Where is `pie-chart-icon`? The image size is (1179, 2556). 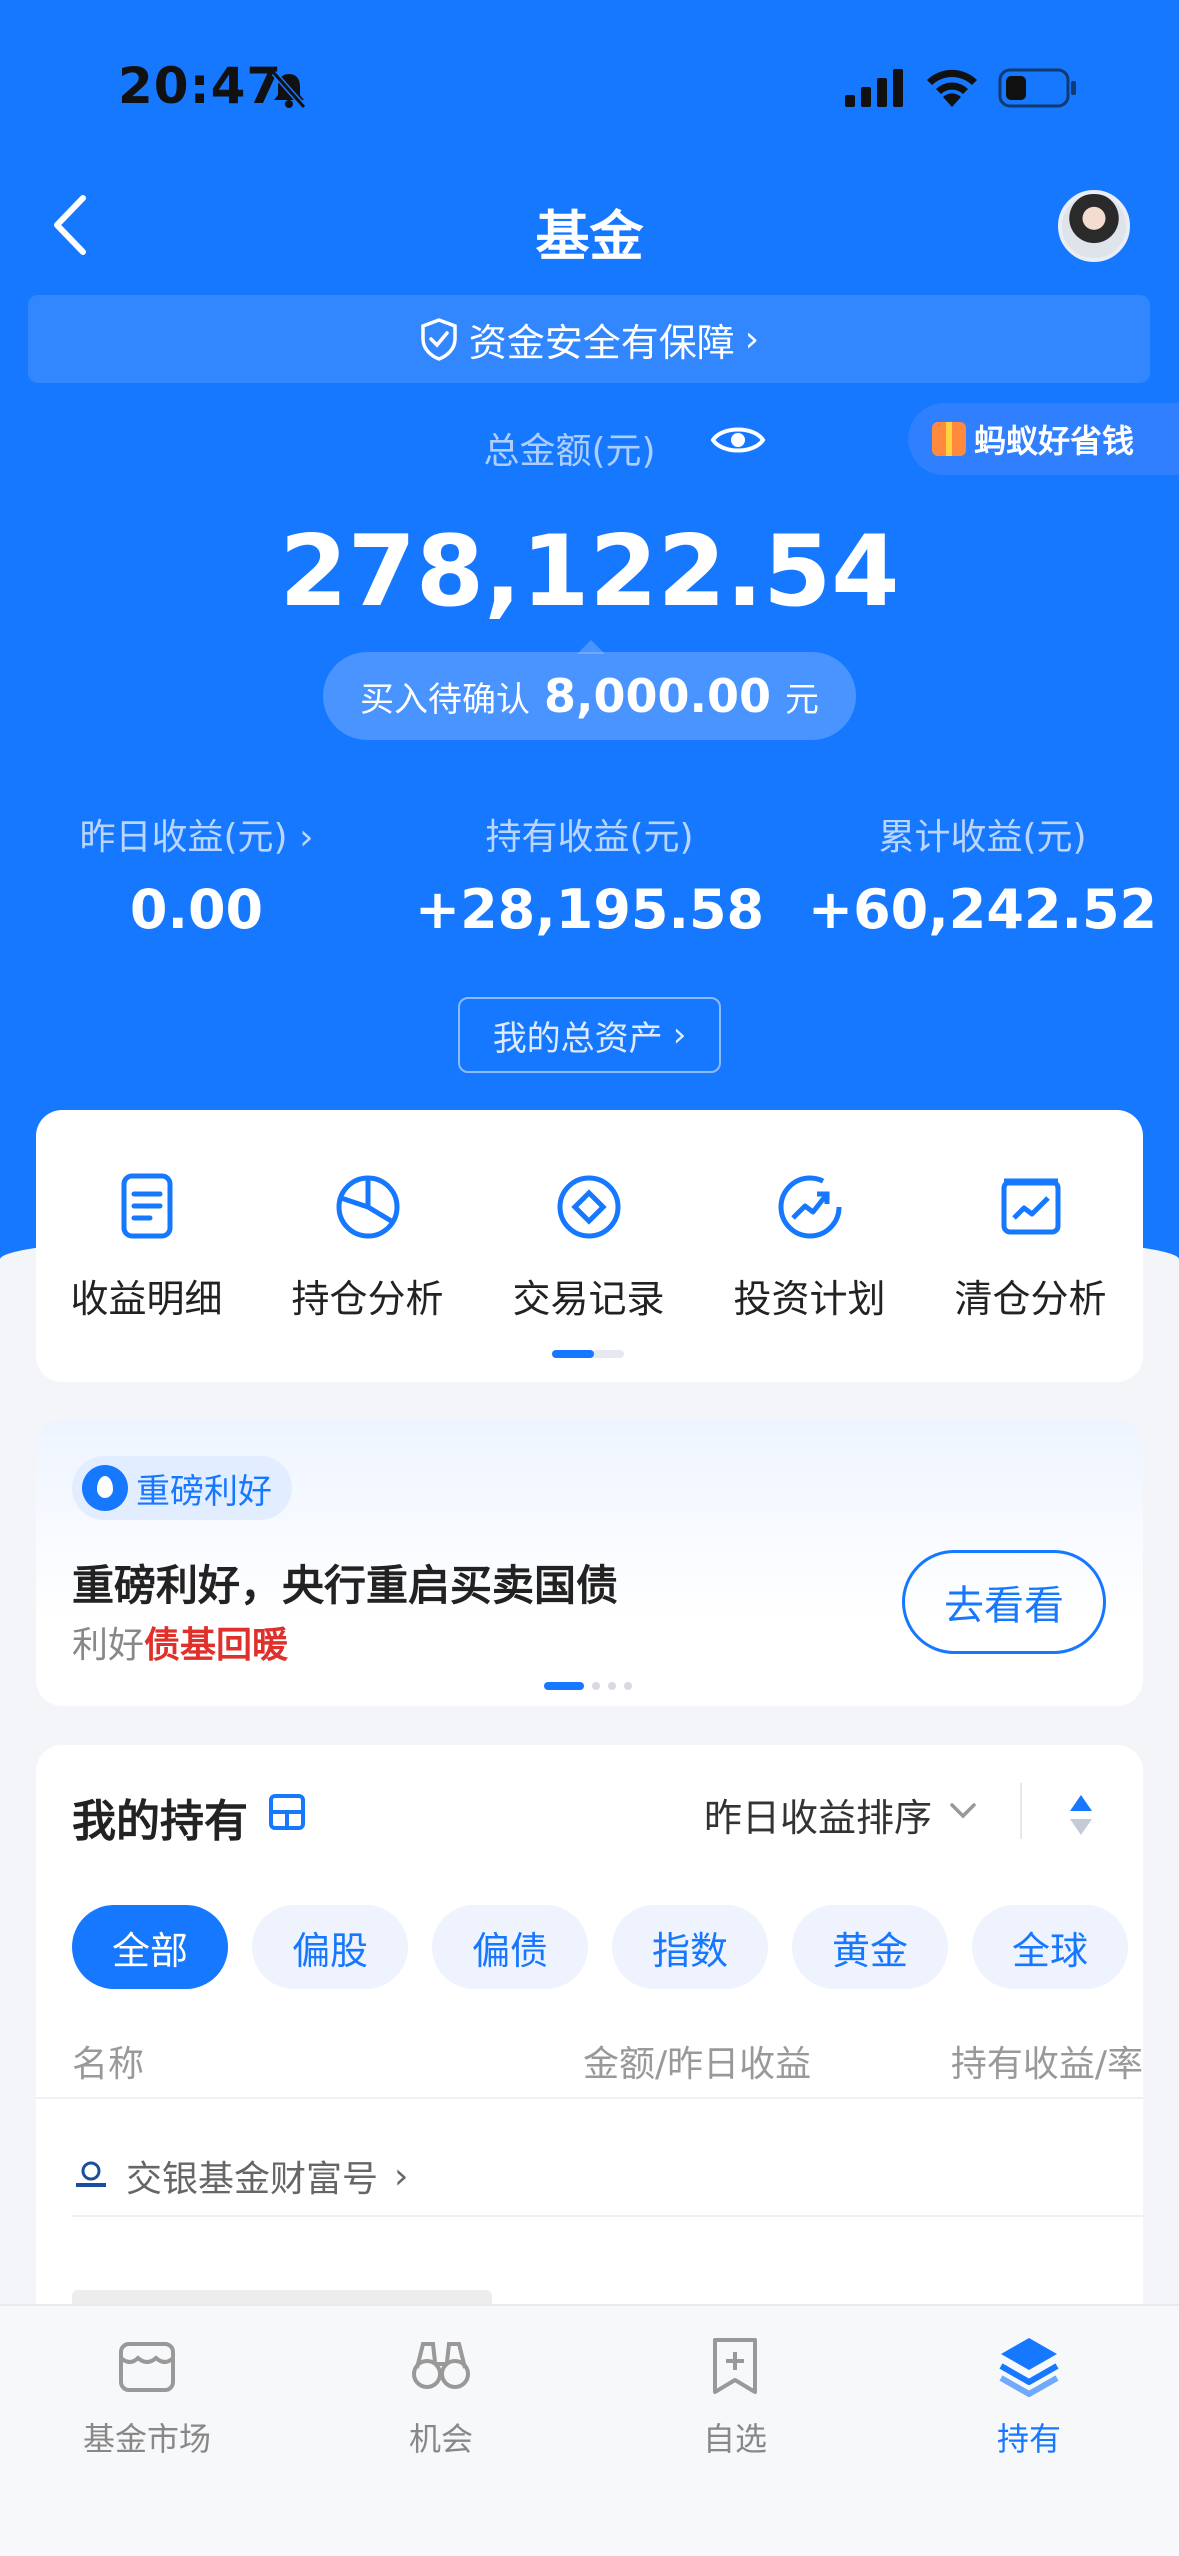
pie-chart-icon is located at coordinates (367, 1207).